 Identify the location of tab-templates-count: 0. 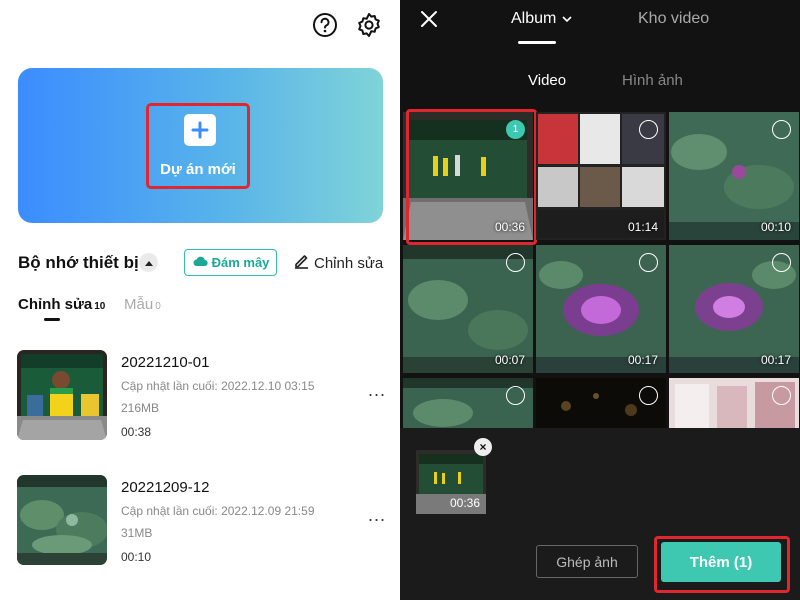
(158, 306).